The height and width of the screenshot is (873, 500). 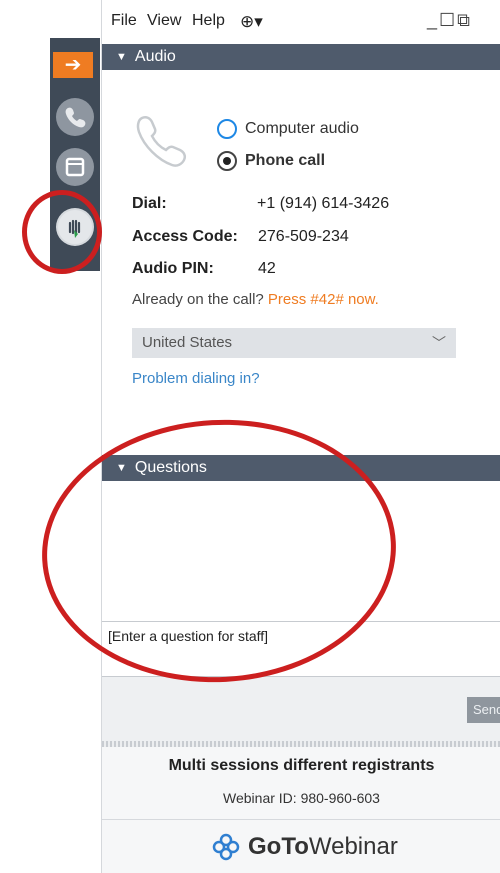 I want to click on questions-header-label: Questions, so click(x=170, y=467).